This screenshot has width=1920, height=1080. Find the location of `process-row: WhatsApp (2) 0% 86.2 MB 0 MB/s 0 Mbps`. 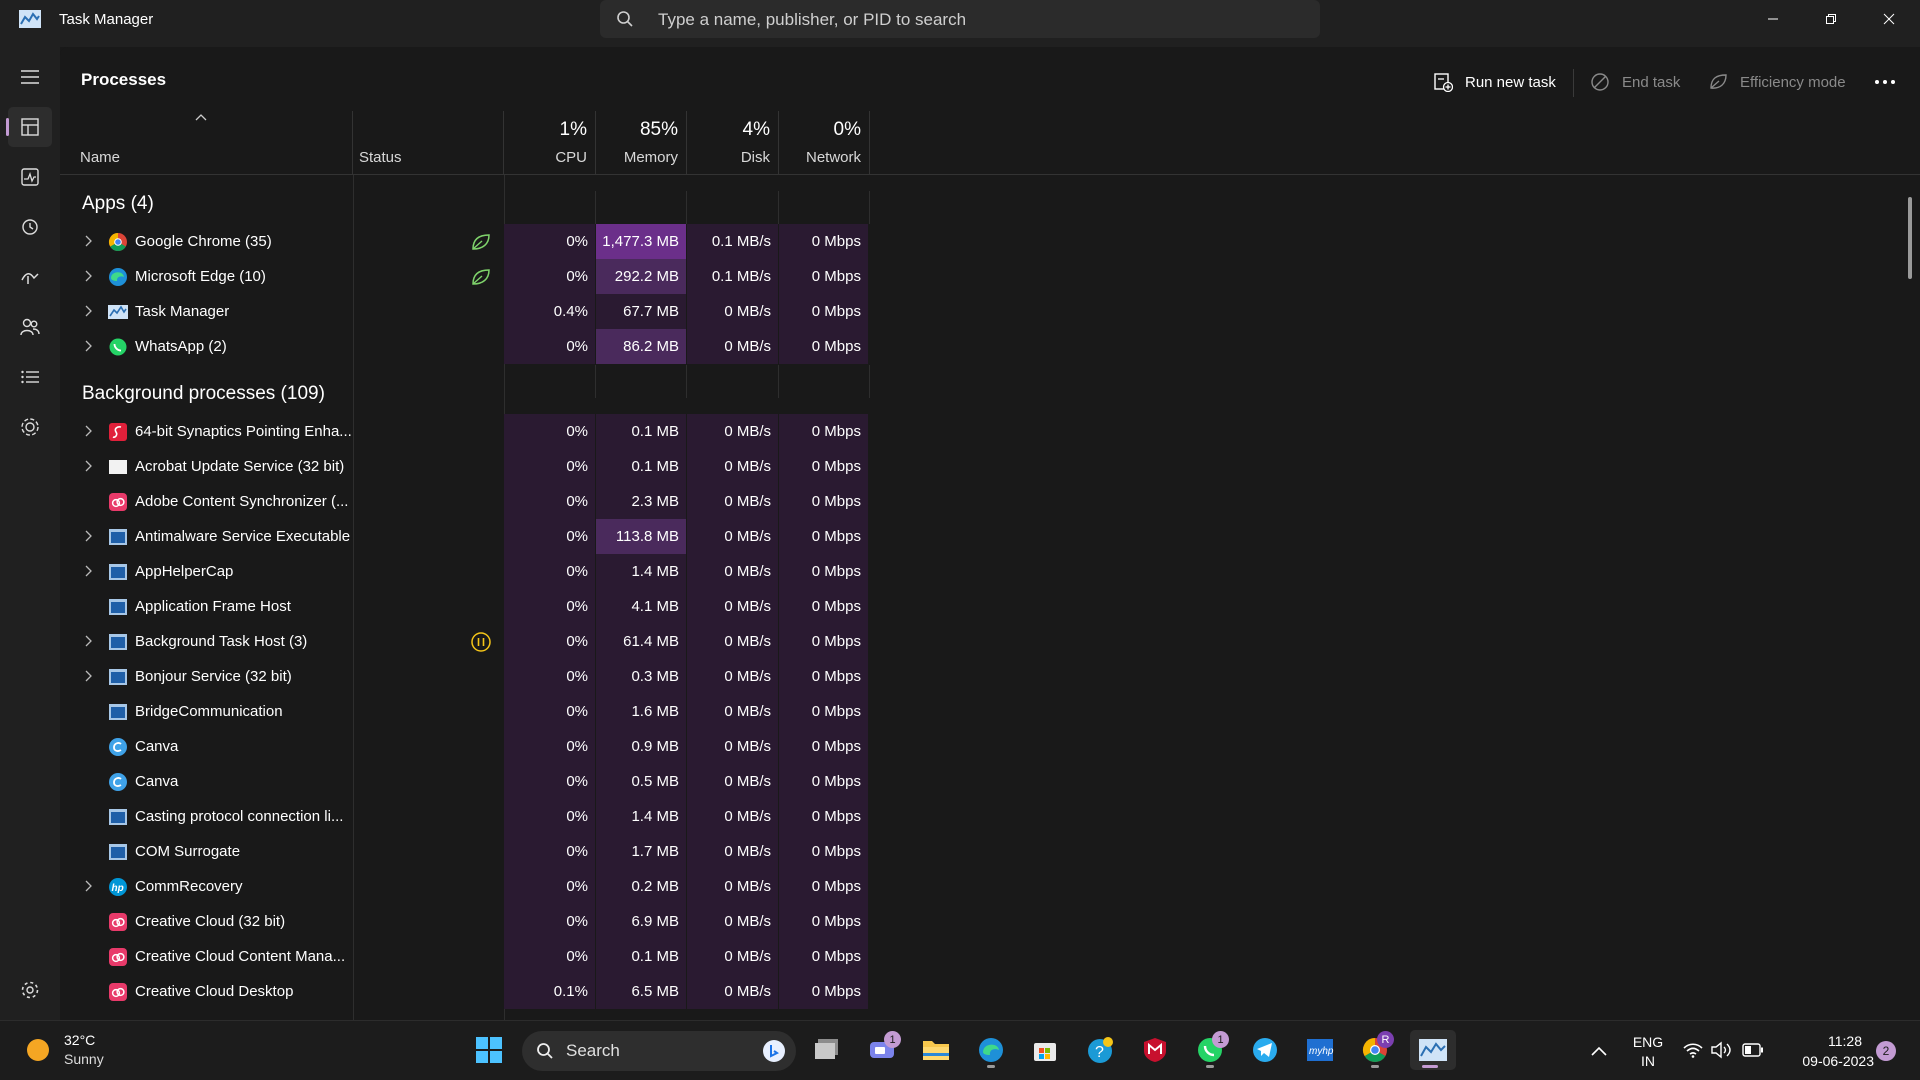

process-row: WhatsApp (2) 0% 86.2 MB 0 MB/s 0 Mbps is located at coordinates (465, 346).